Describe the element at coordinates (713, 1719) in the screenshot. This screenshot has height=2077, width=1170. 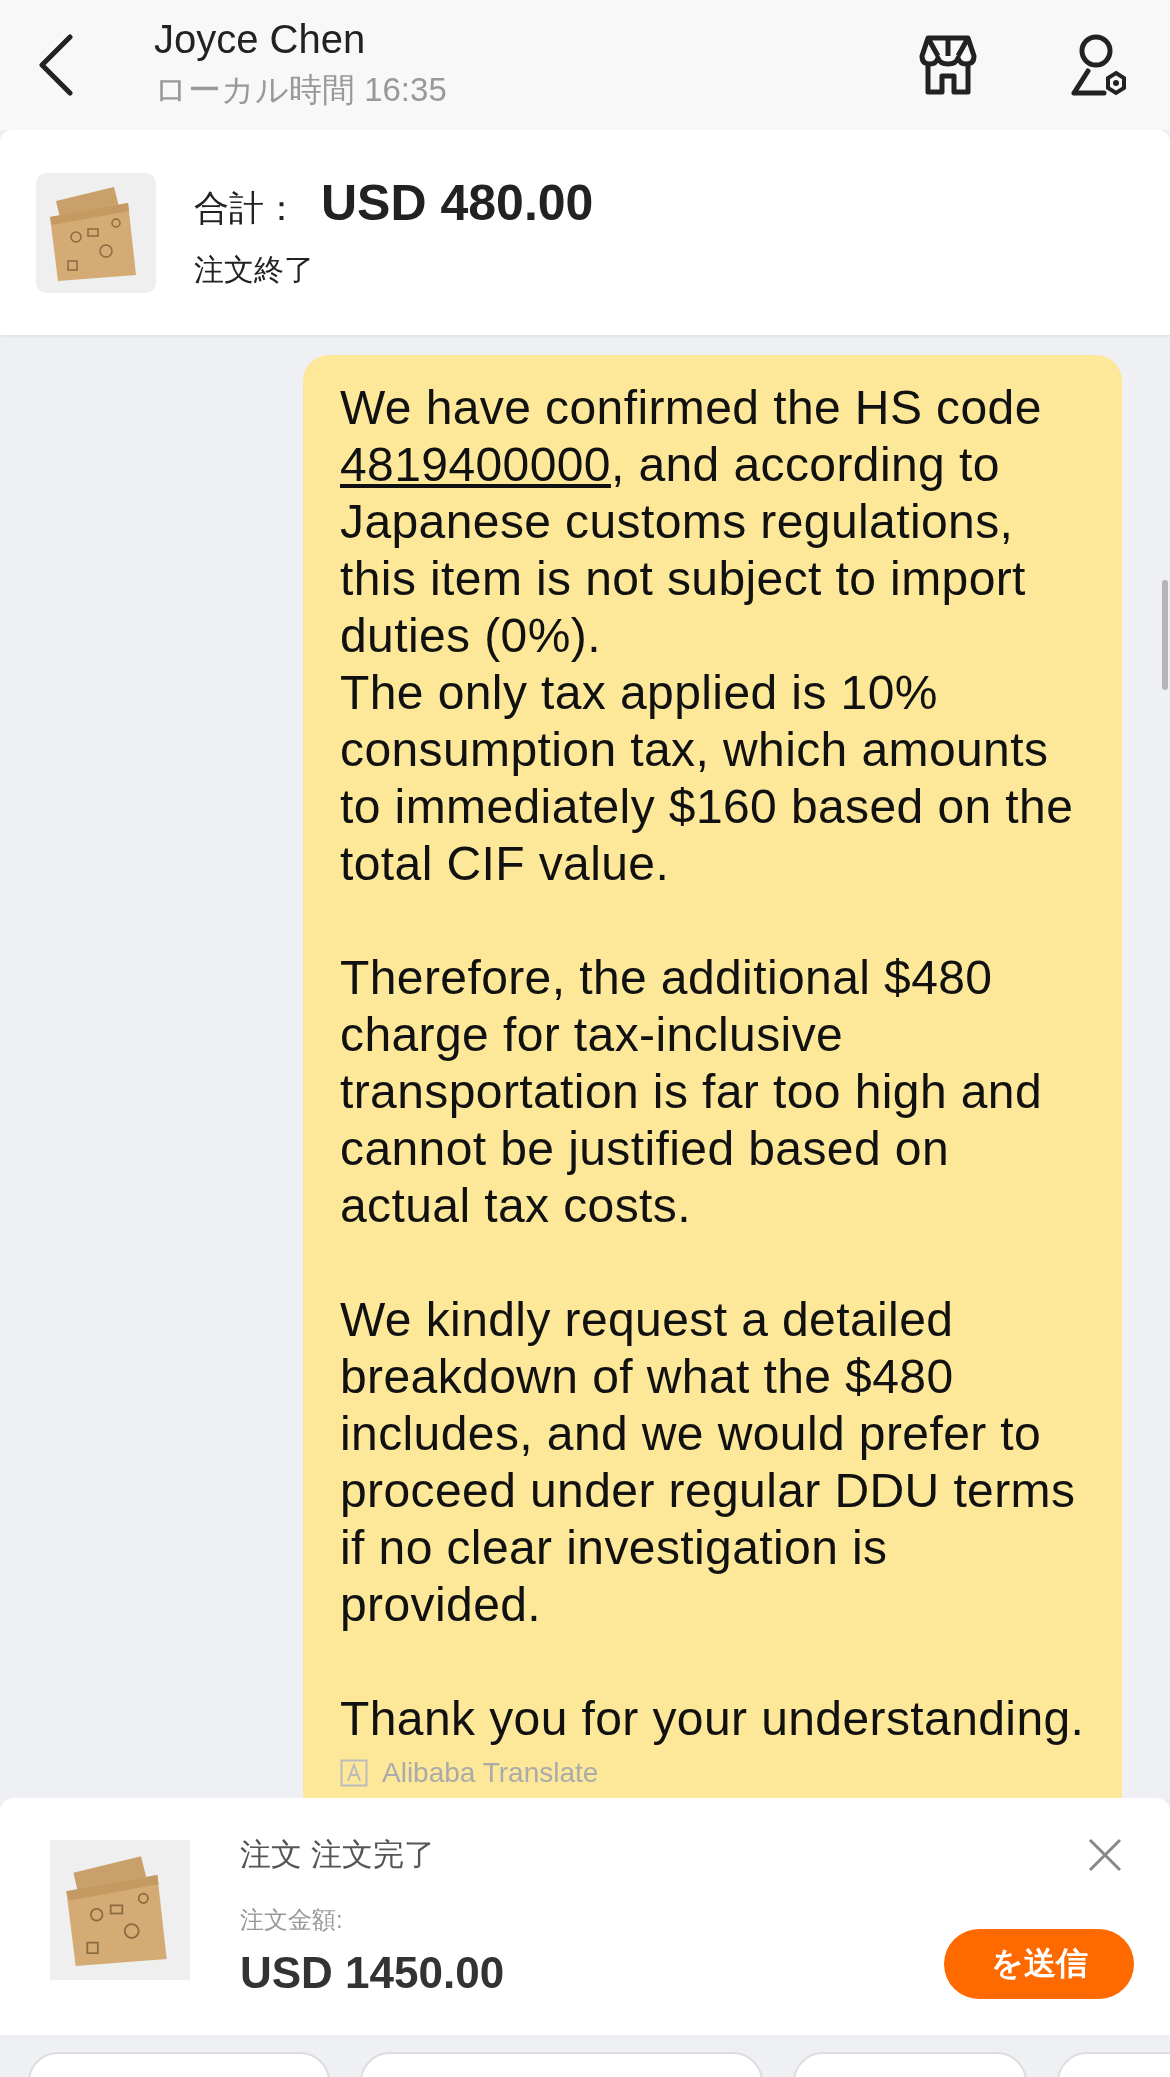
I see `message-text: Thank you for your understanding.` at that location.